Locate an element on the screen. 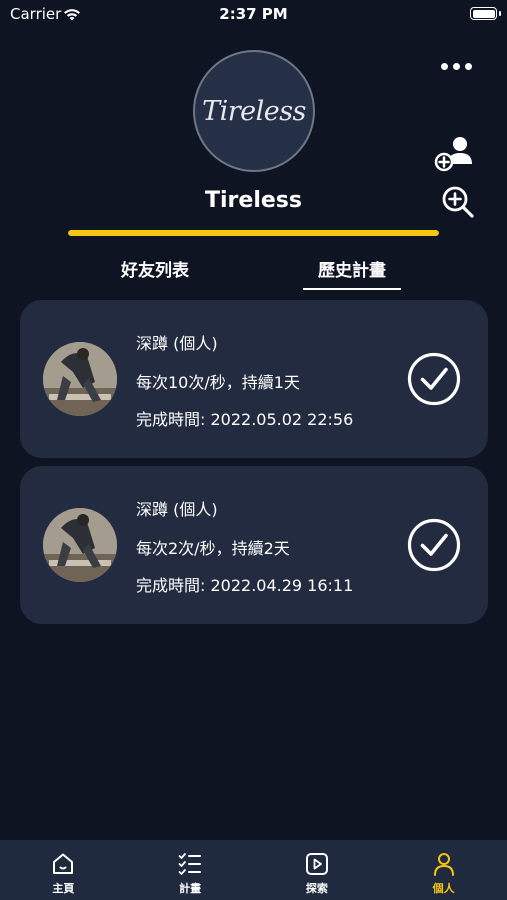  avatar-logo-text: Tireless is located at coordinates (254, 111).